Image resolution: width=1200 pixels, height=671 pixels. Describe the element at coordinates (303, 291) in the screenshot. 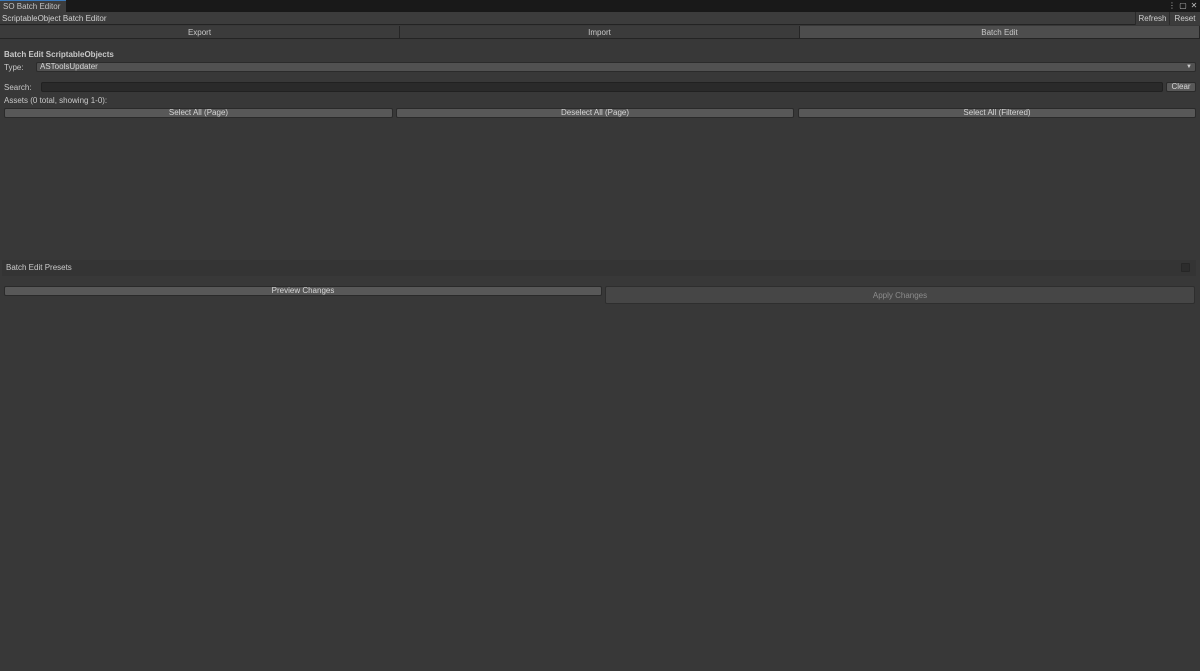

I see `preview-changes-button: Preview Changes` at that location.